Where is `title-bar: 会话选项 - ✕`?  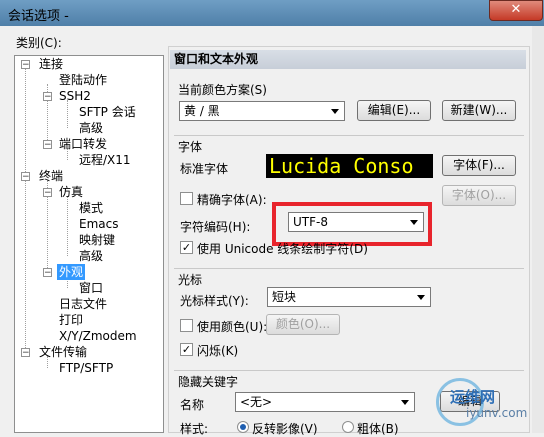 title-bar: 会话选项 - ✕ is located at coordinates (272, 13).